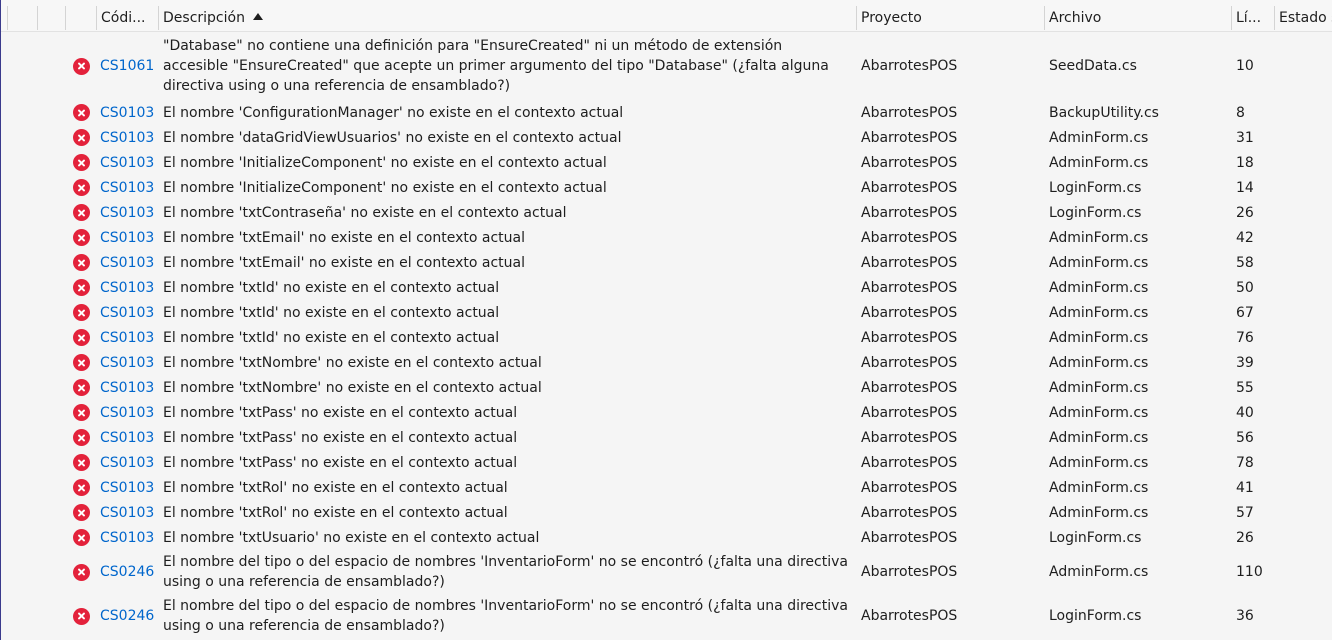  I want to click on error-line: 41, so click(1256, 487).